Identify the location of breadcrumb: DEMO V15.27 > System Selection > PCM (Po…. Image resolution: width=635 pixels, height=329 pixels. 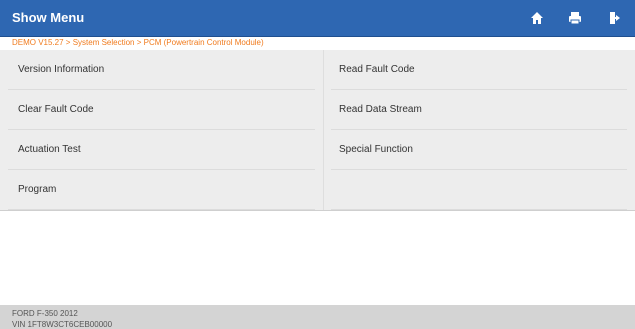
(317, 43).